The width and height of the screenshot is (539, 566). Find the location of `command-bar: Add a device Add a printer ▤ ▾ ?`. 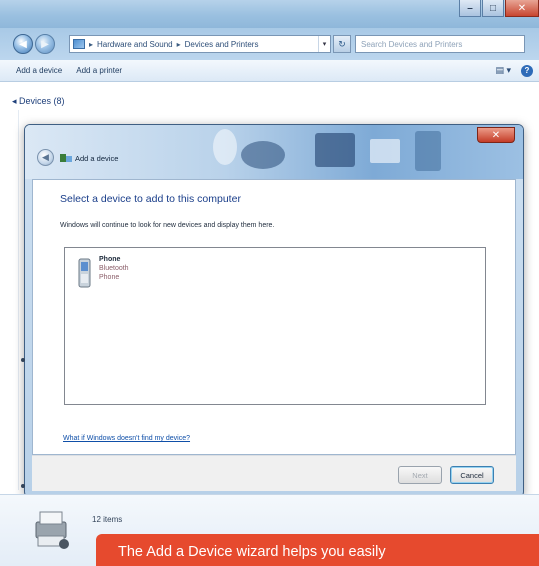

command-bar: Add a device Add a printer ▤ ▾ ? is located at coordinates (269, 71).